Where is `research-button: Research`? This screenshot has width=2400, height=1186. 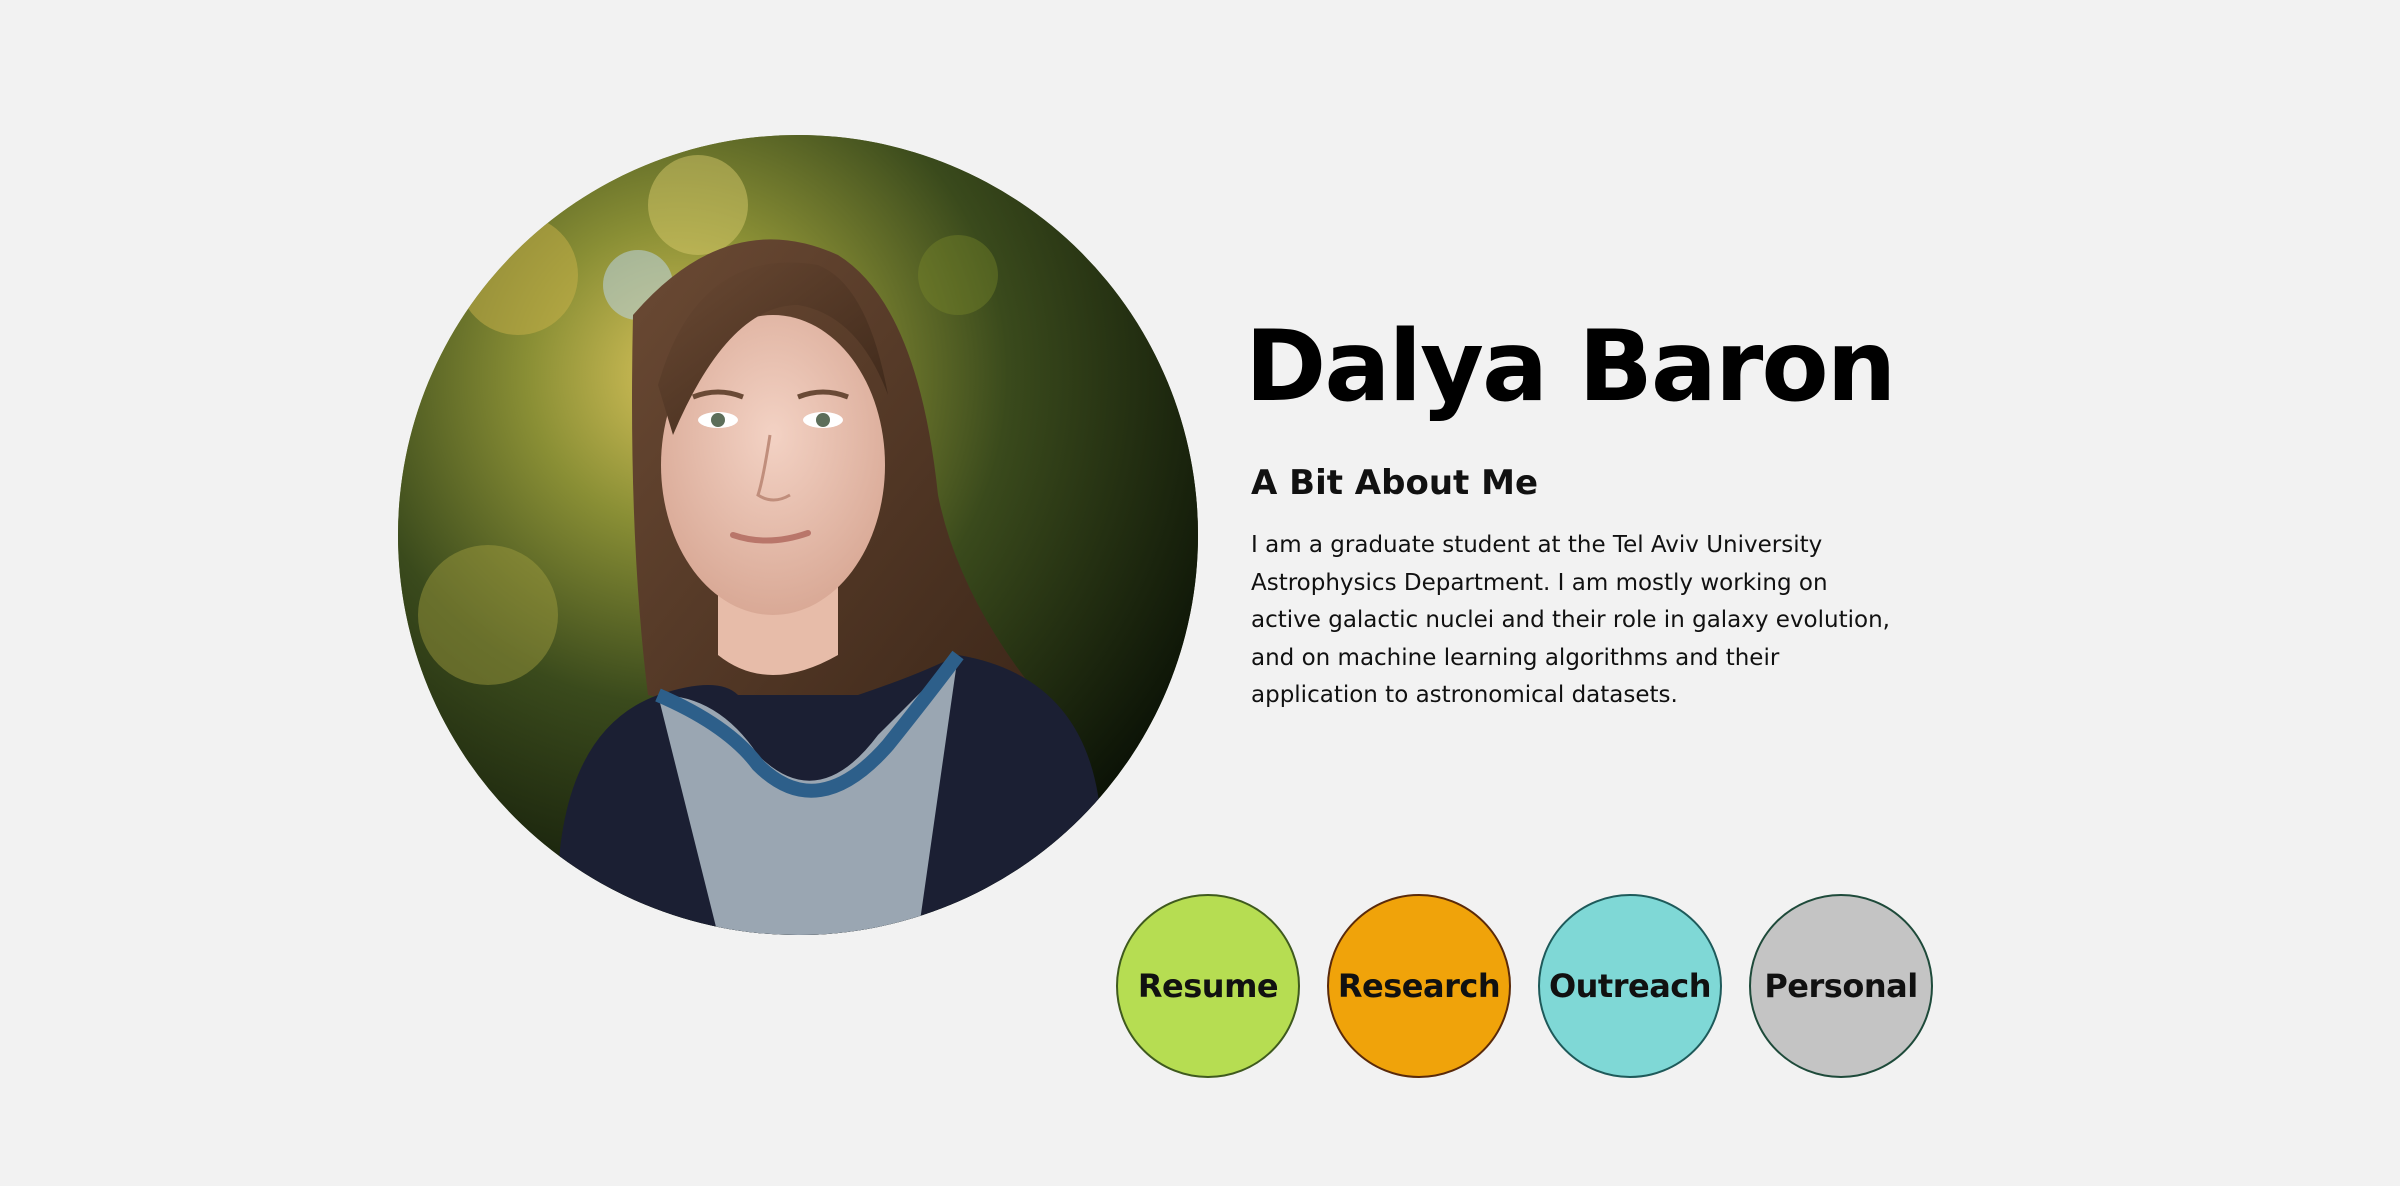
research-button: Research is located at coordinates (1419, 986).